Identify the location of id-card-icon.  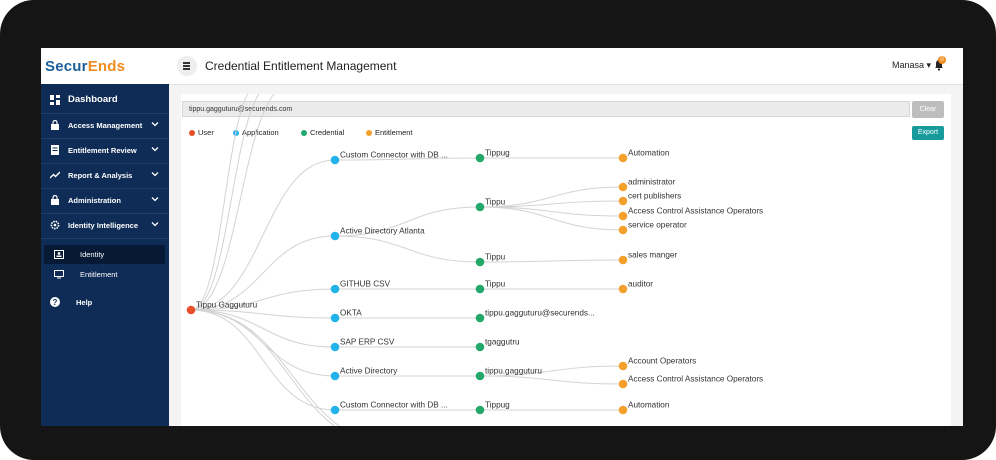
(59, 254).